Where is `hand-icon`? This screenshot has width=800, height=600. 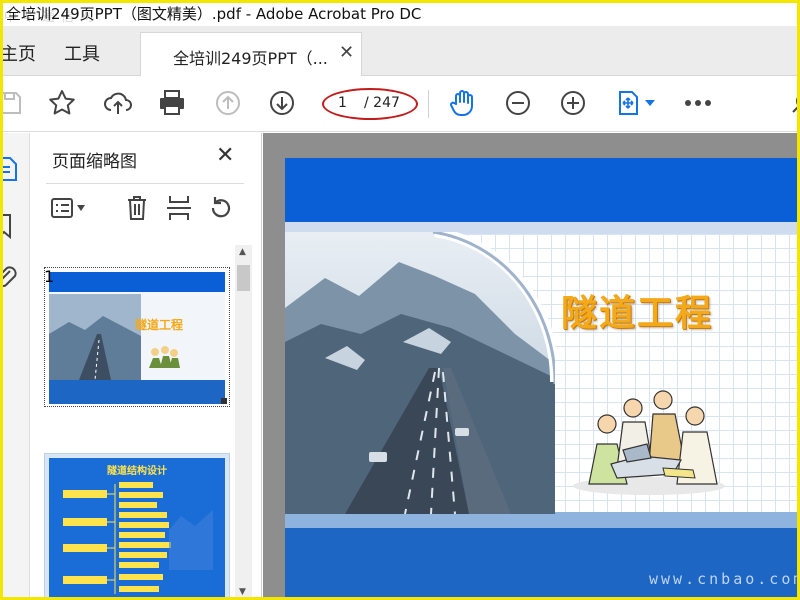 hand-icon is located at coordinates (462, 103).